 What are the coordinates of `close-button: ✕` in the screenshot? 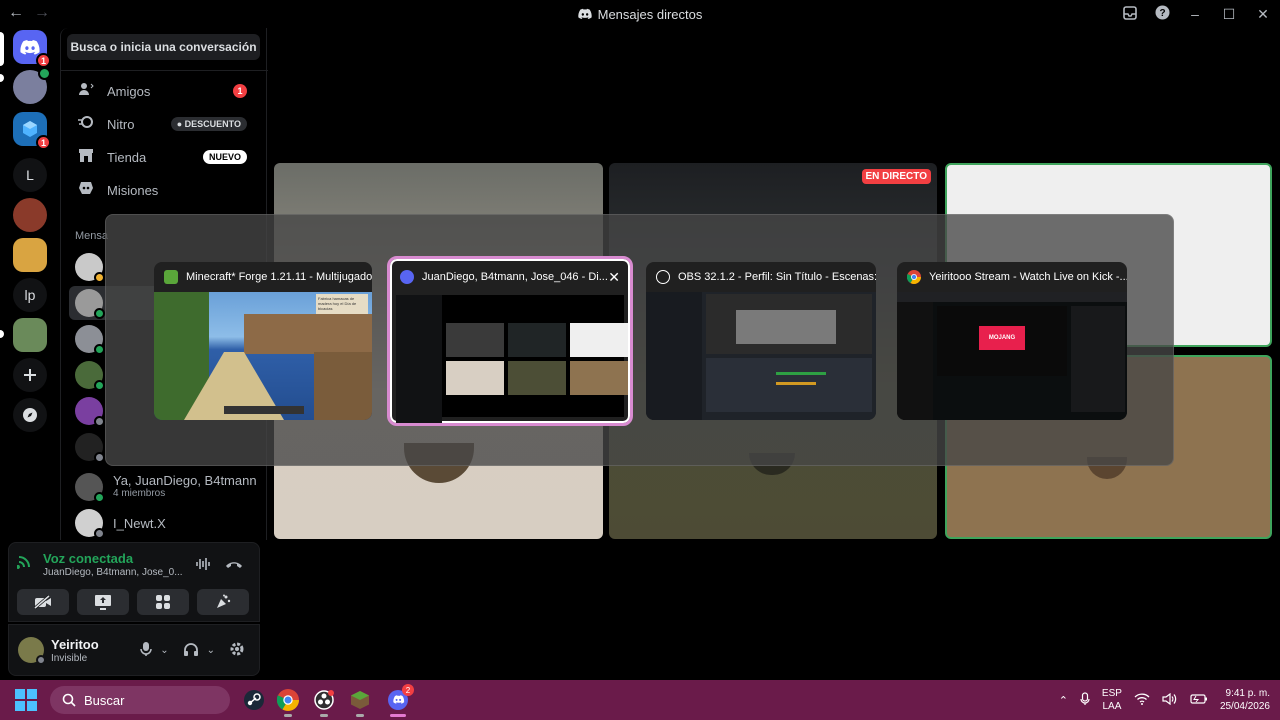 It's located at (1263, 14).